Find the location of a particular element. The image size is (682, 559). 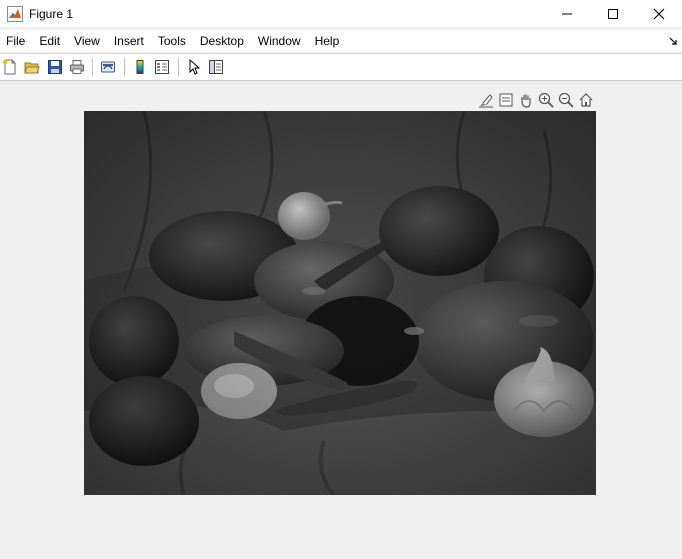

edit-plot-button is located at coordinates (194, 67).